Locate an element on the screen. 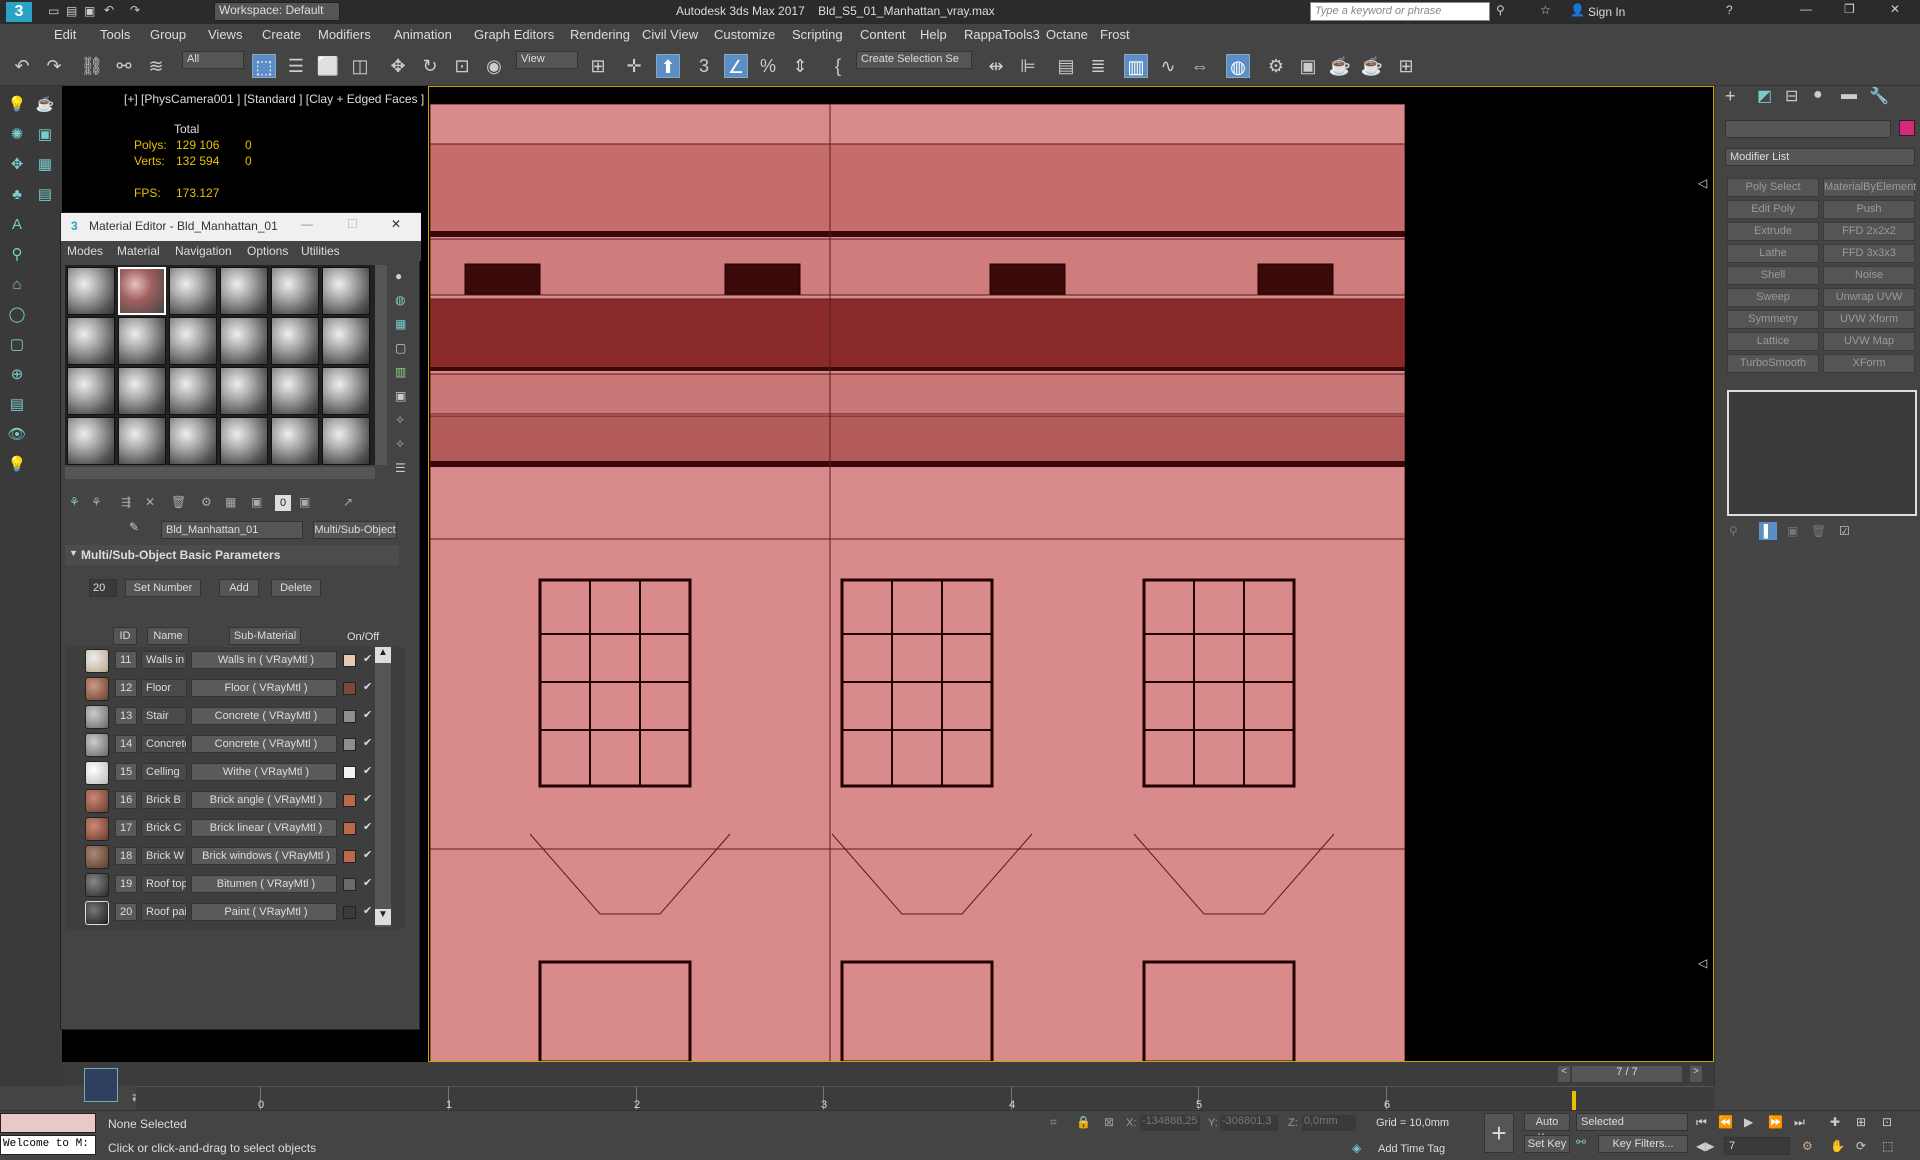  tree-icon: ♣ is located at coordinates (17, 195).